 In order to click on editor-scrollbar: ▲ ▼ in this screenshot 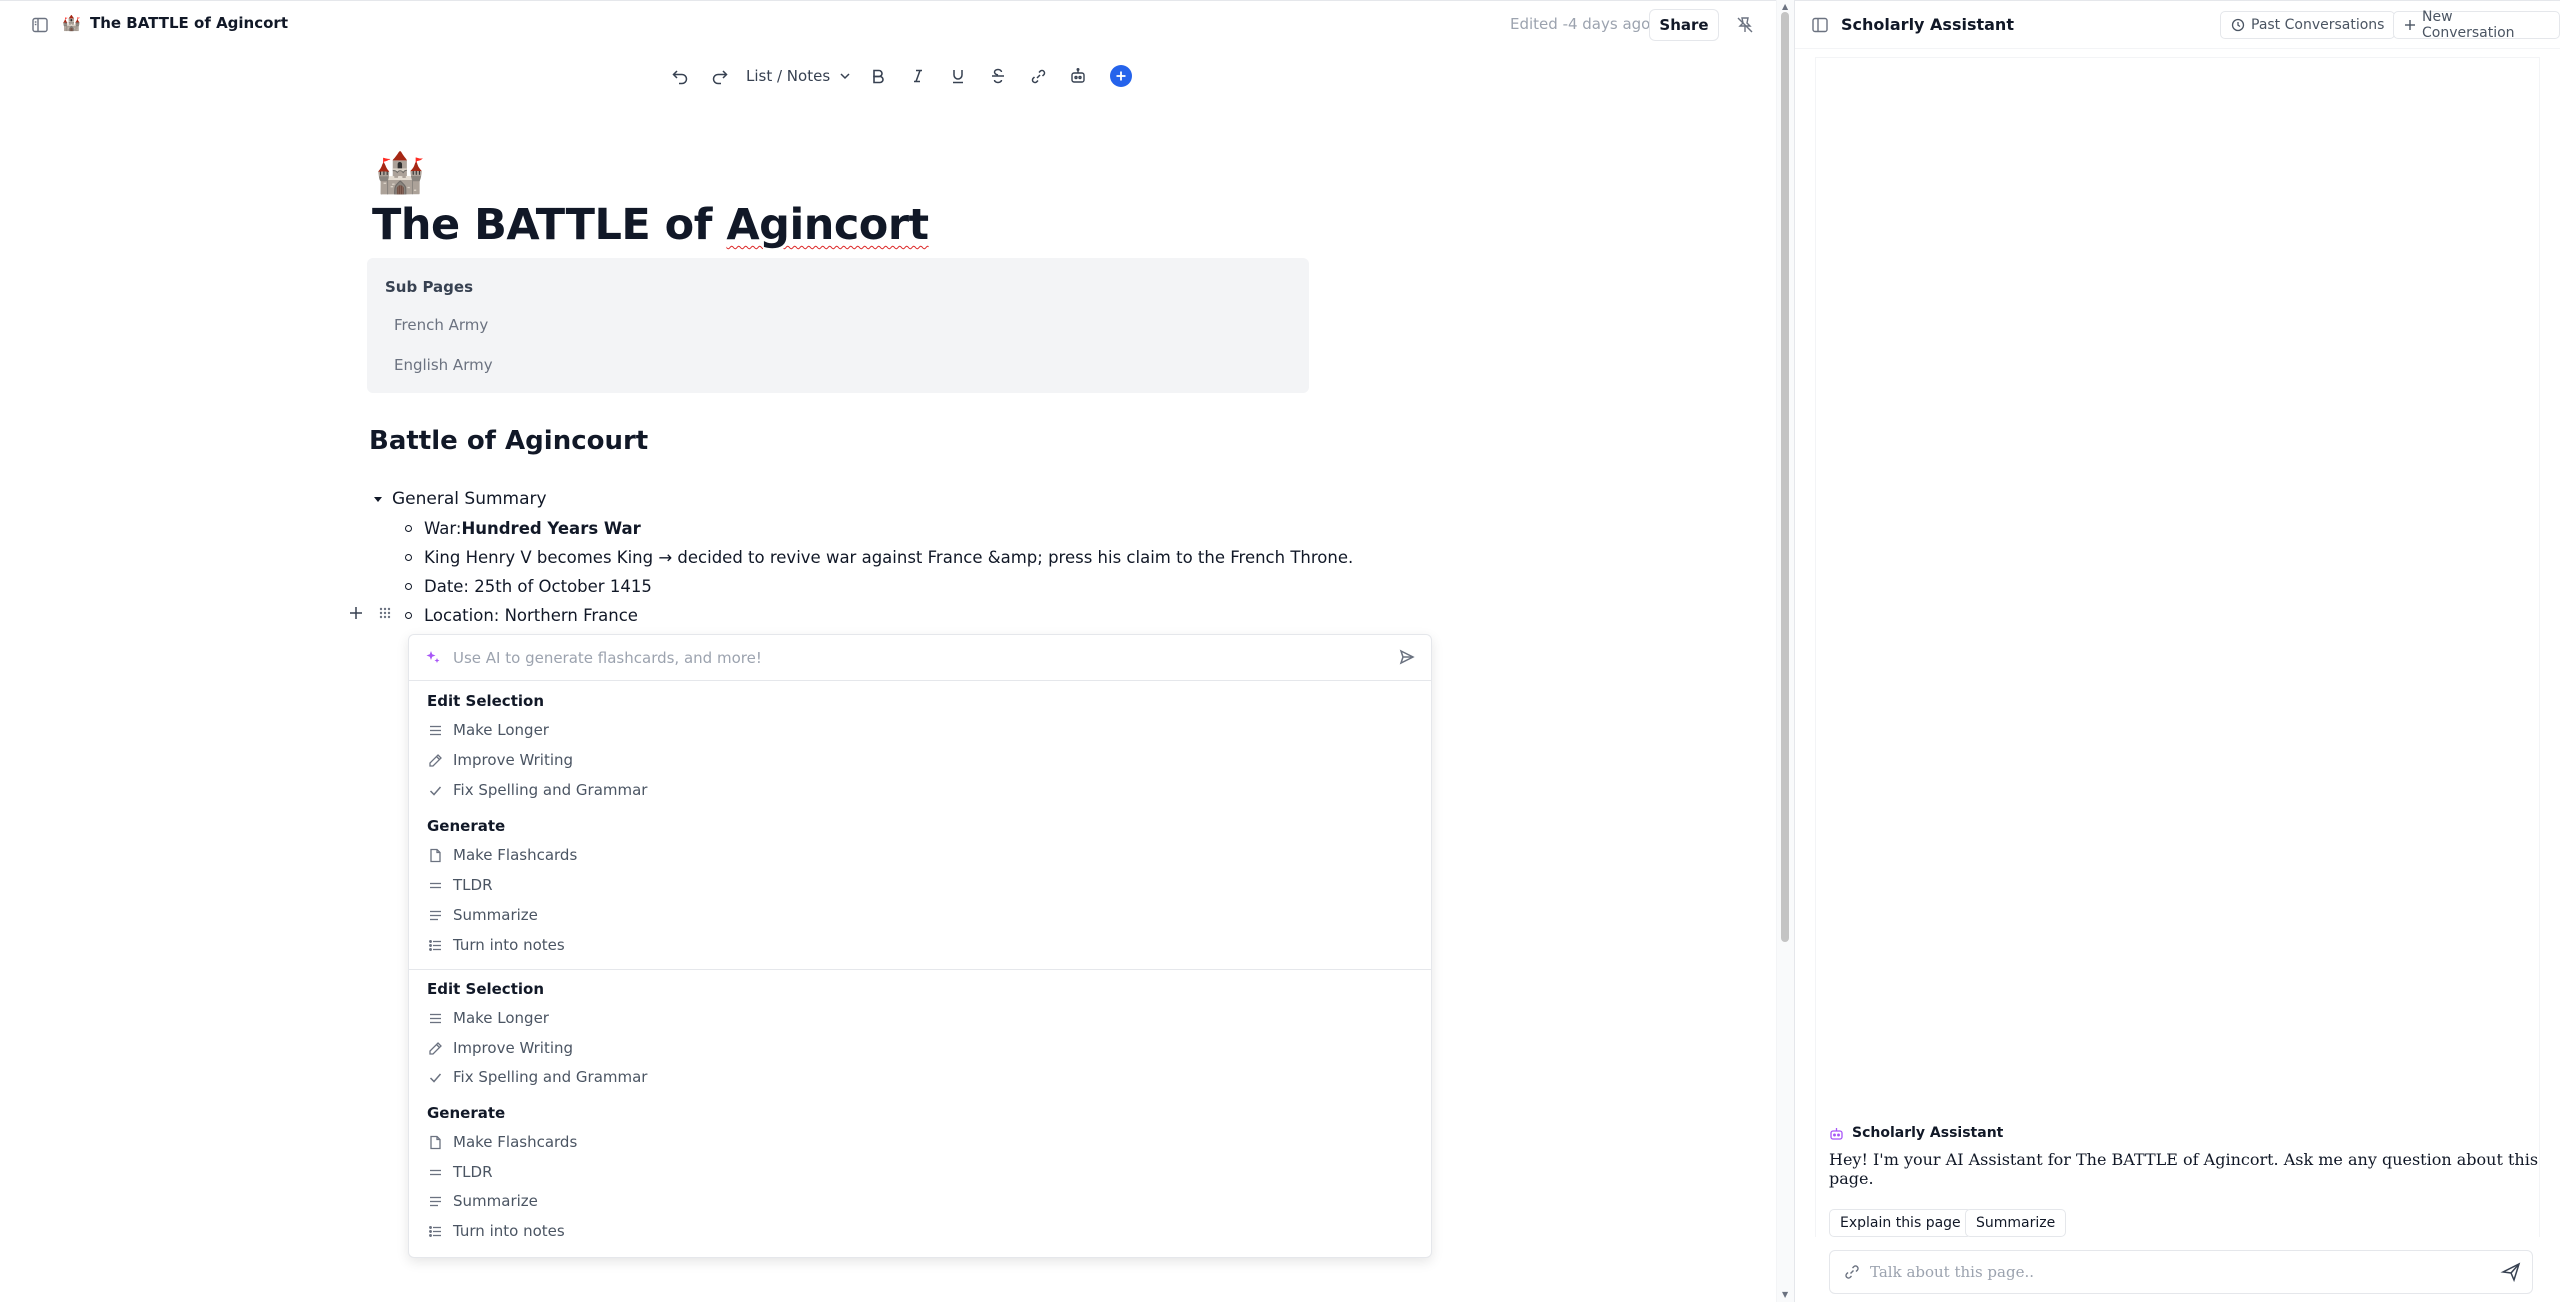, I will do `click(1785, 651)`.